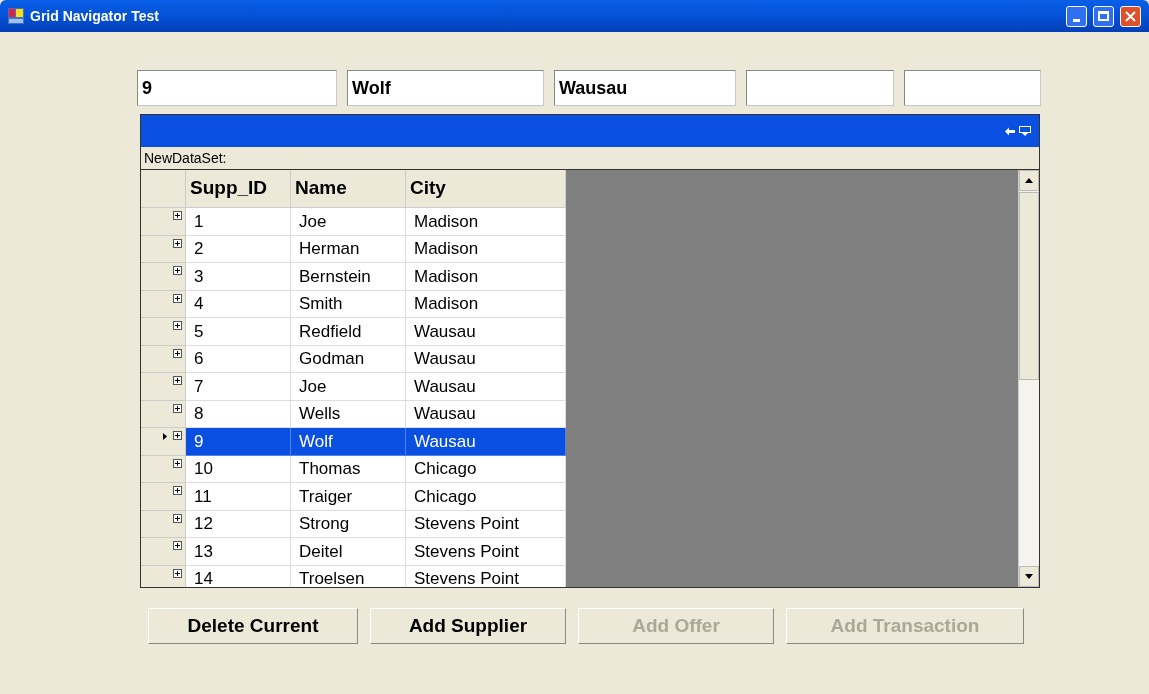 The height and width of the screenshot is (694, 1149). I want to click on back-arrow-icon, so click(1010, 131).